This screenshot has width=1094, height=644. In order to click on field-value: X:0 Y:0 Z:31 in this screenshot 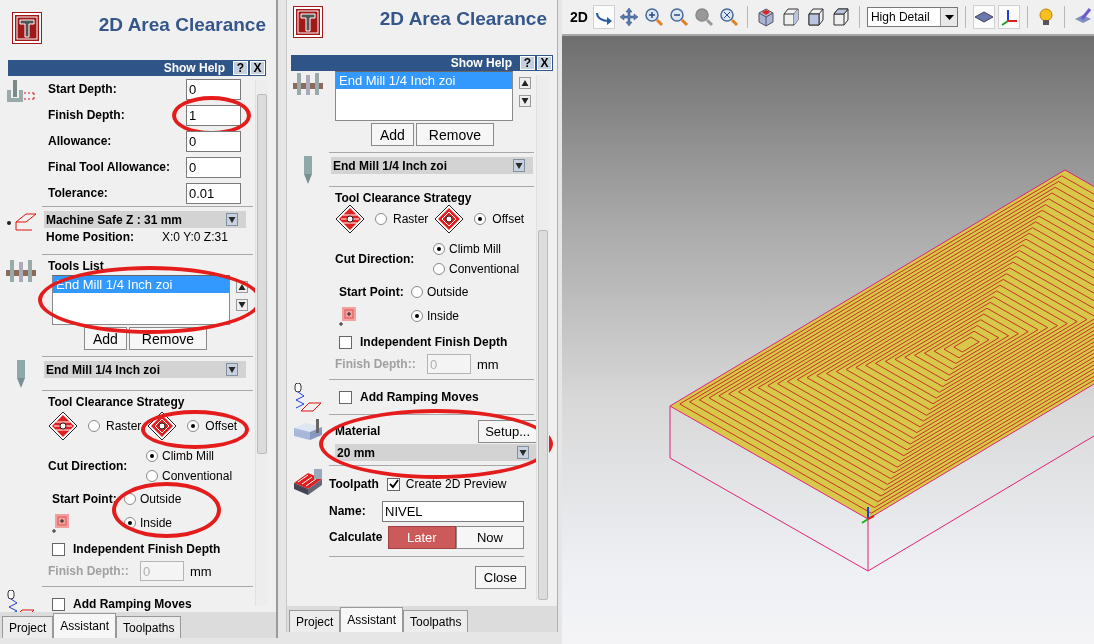, I will do `click(195, 237)`.